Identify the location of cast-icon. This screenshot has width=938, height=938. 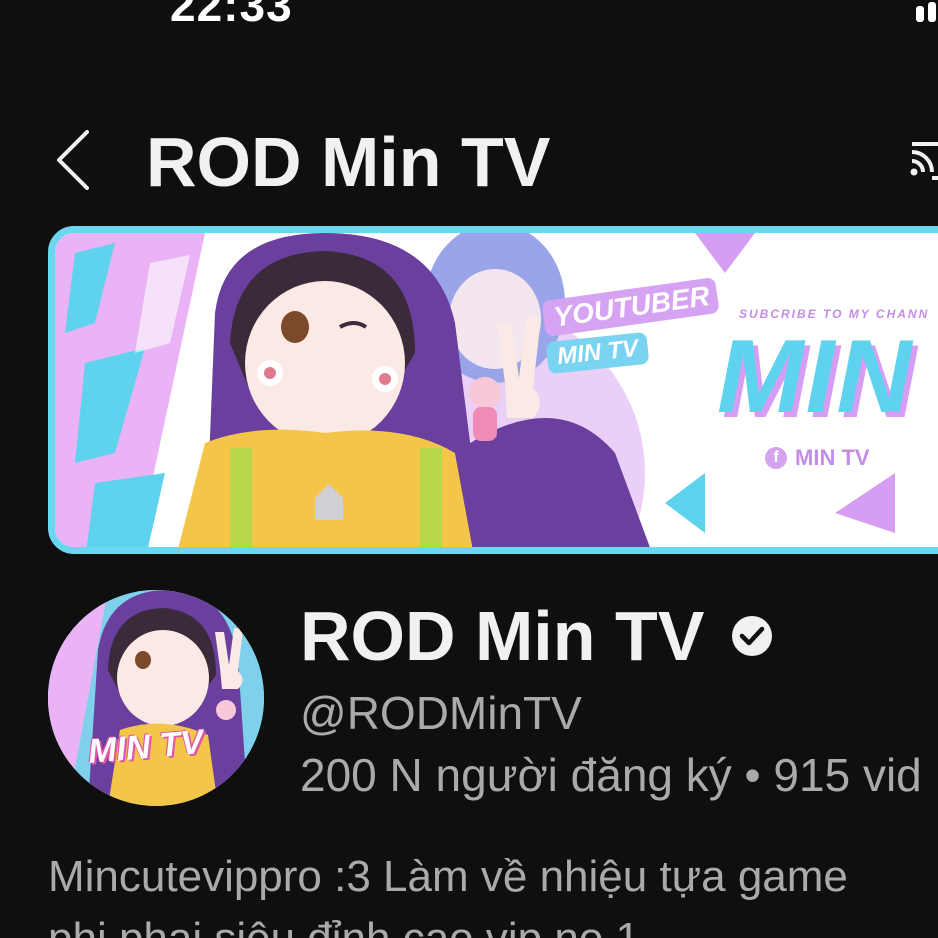
(924, 161).